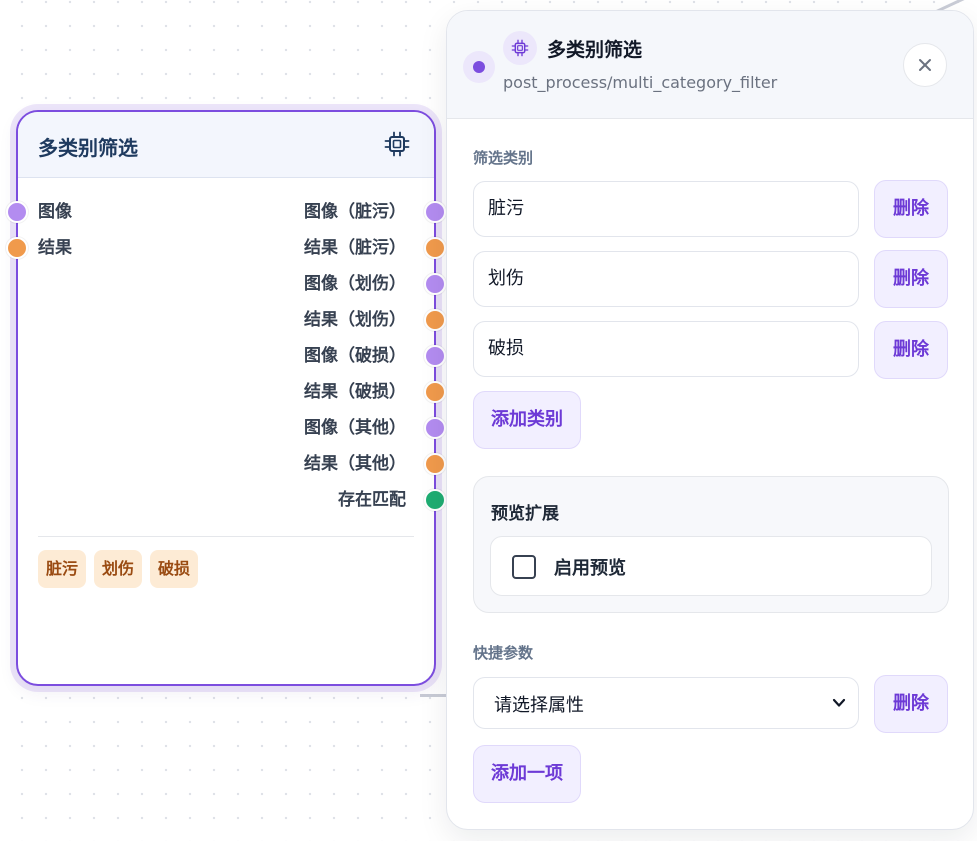  Describe the element at coordinates (711, 566) in the screenshot. I see `enable-preview-row: 启用预览` at that location.